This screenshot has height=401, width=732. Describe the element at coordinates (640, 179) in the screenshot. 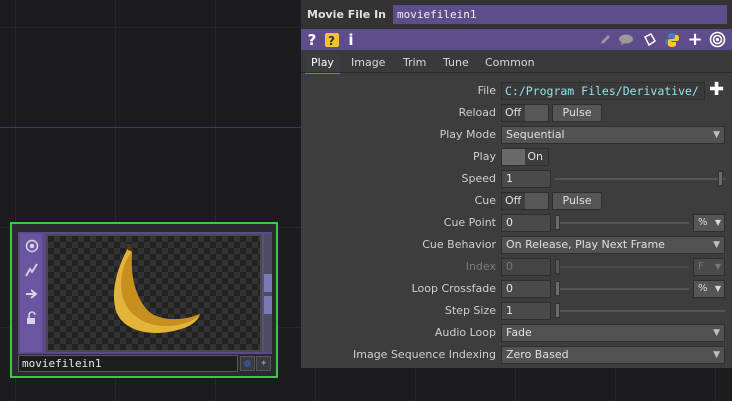

I see `speed-slider-track` at that location.